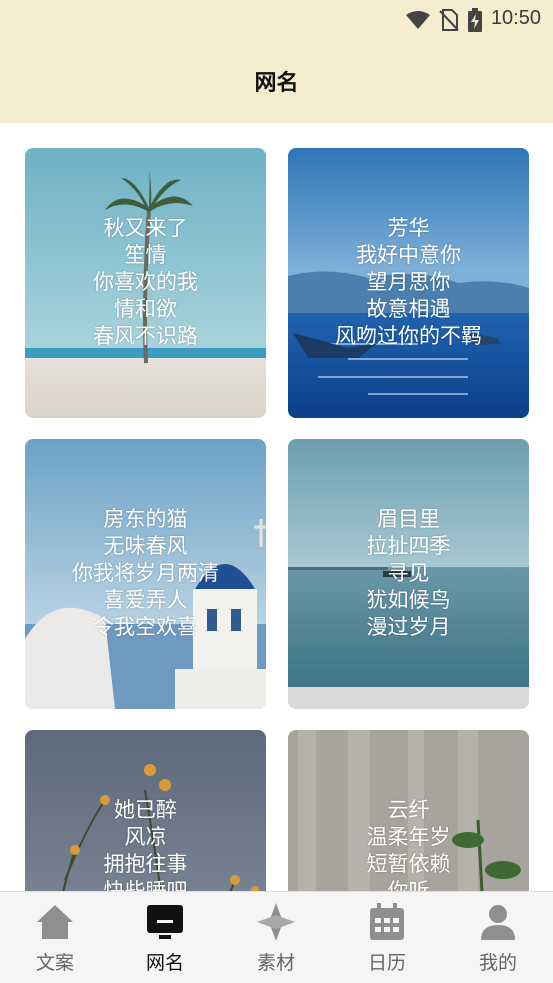 The height and width of the screenshot is (983, 553). I want to click on status-bar: 10:50, so click(276, 19).